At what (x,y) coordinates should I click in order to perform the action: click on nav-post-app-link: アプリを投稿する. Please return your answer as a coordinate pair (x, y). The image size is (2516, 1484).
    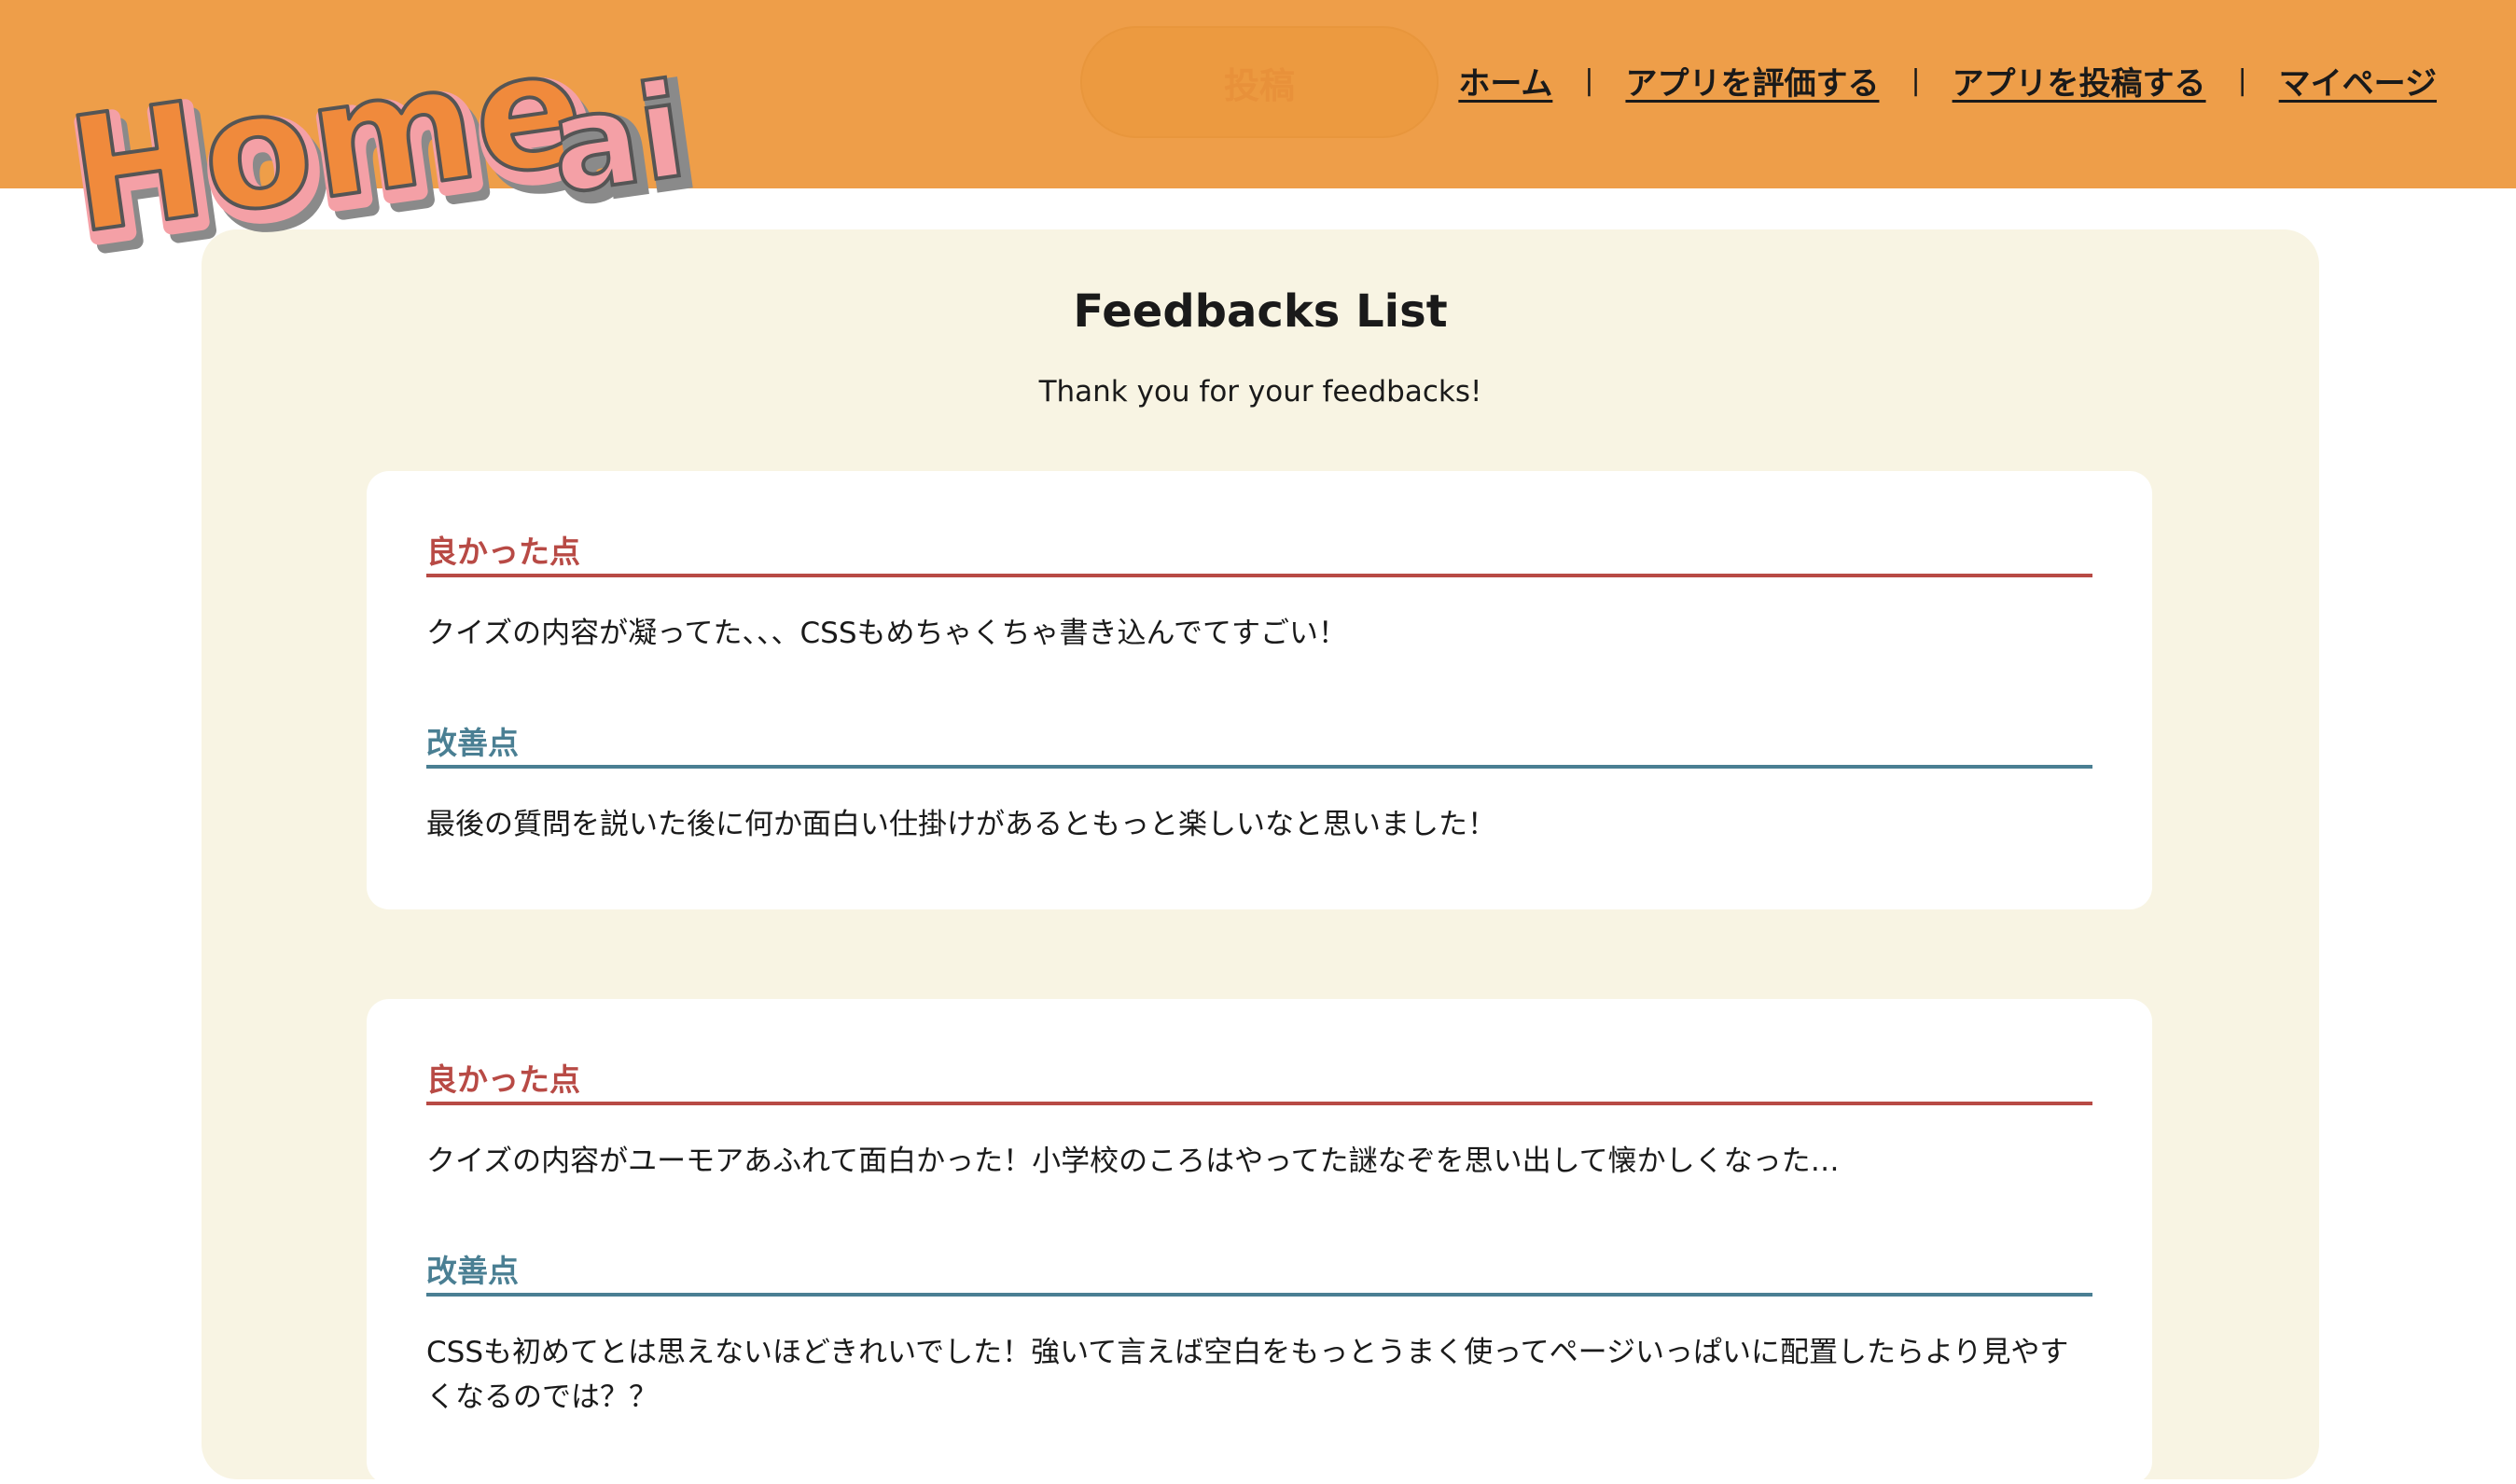
    Looking at the image, I should click on (2080, 81).